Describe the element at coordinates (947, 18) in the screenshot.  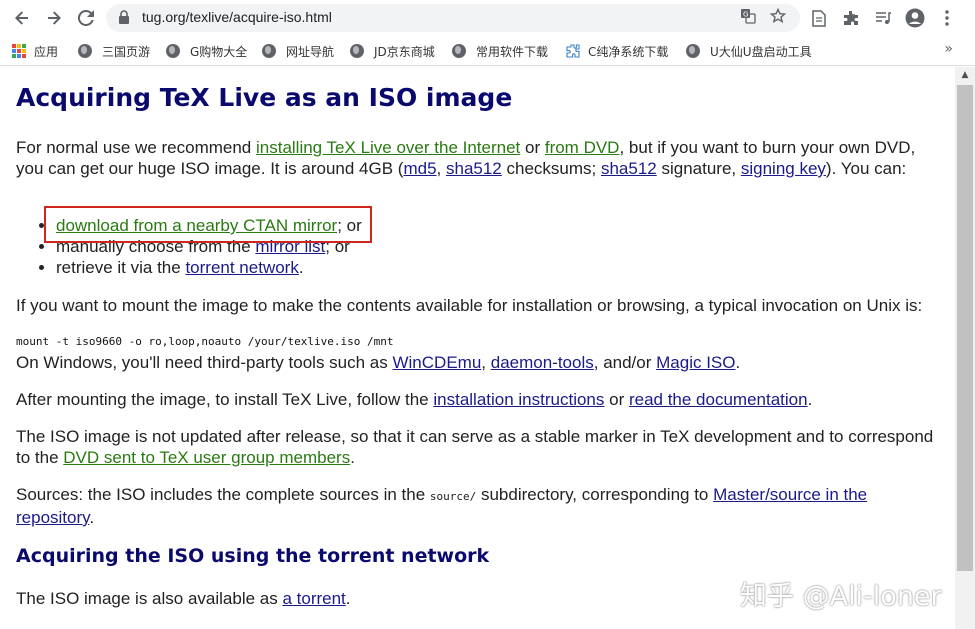
I see `menu-icon` at that location.